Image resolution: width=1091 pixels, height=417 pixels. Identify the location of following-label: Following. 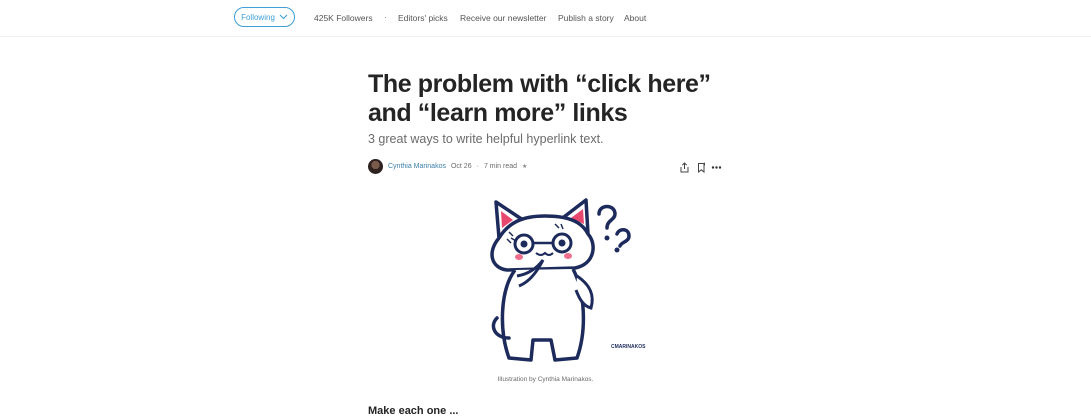
(258, 17).